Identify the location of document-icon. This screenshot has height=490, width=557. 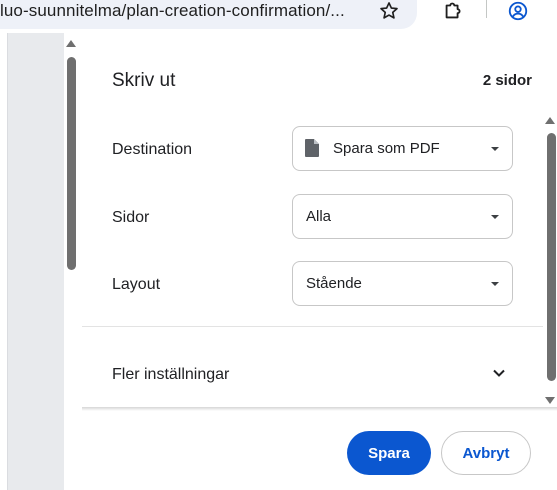
(312, 148).